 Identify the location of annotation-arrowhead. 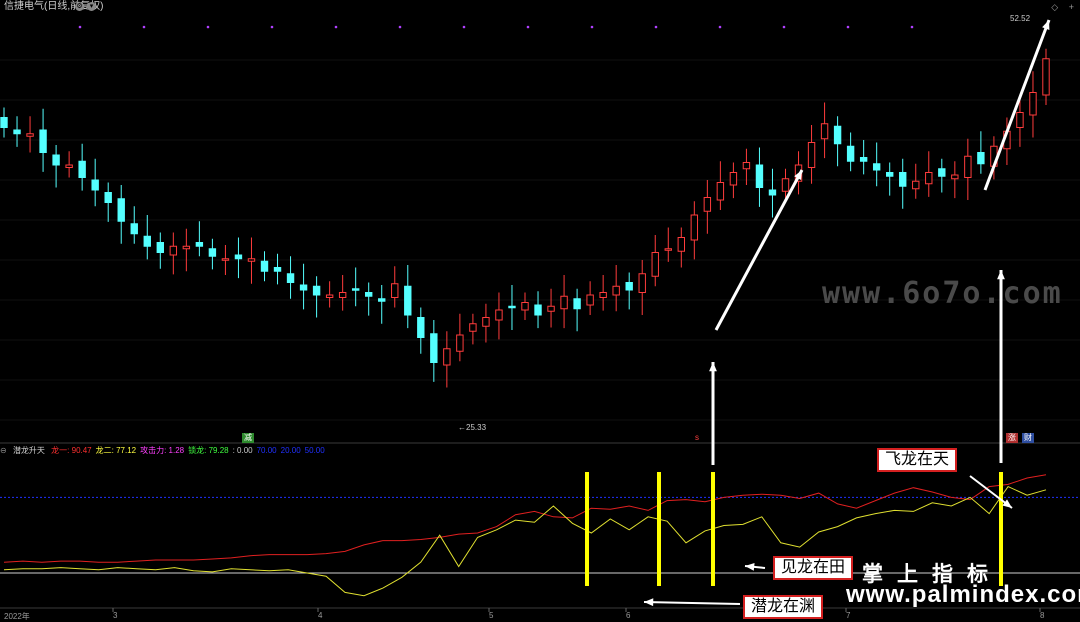
(1046, 25).